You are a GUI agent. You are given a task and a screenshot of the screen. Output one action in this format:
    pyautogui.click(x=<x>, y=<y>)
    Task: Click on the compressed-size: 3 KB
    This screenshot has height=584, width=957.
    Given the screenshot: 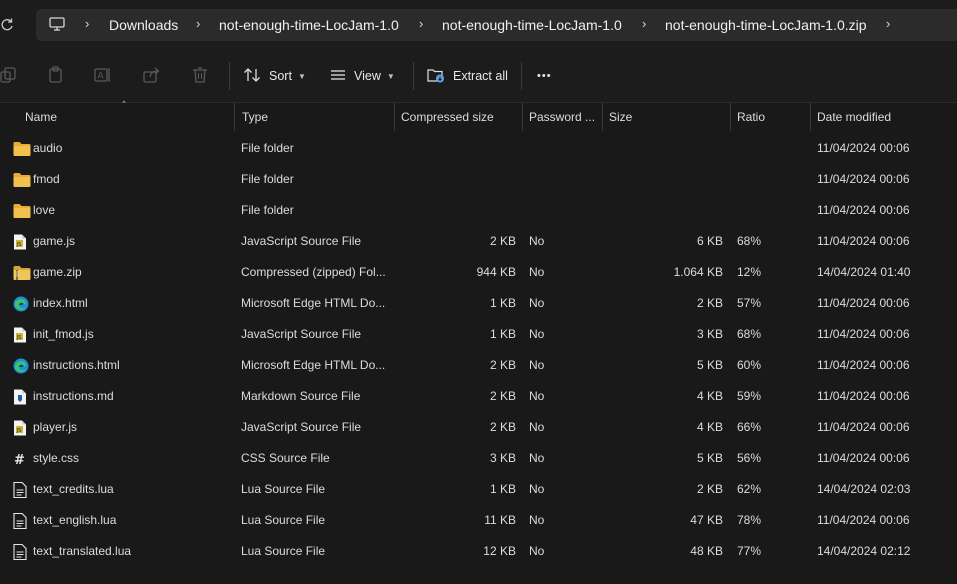 What is the action you would take?
    pyautogui.click(x=502, y=458)
    